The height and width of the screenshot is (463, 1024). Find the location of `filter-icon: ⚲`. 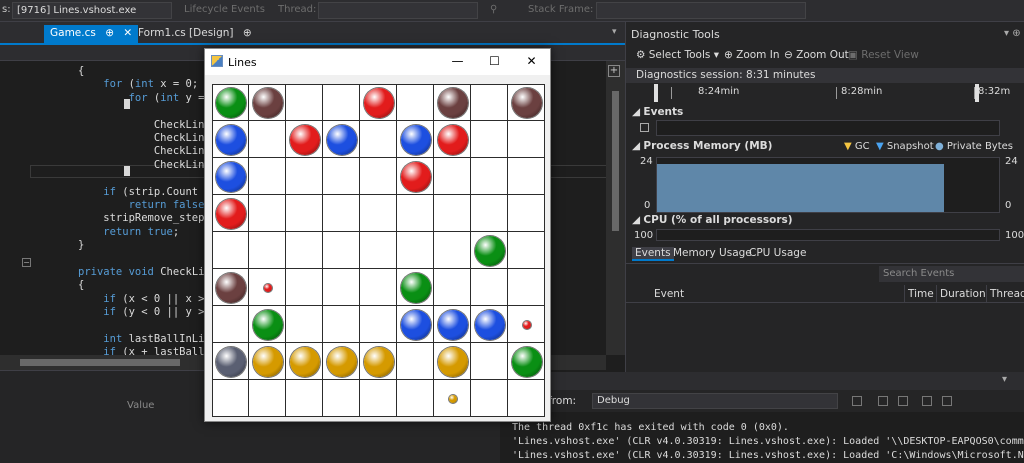

filter-icon: ⚲ is located at coordinates (493, 9).